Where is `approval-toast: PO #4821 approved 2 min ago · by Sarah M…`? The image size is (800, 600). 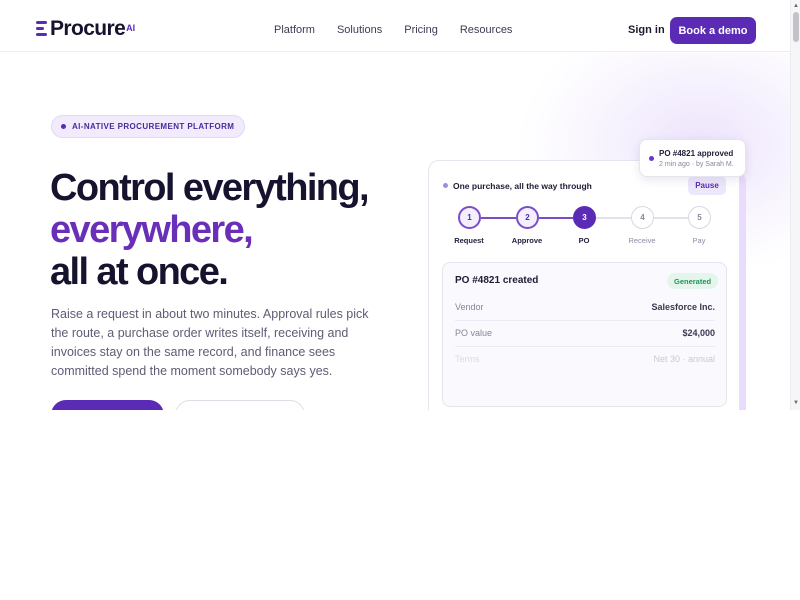 approval-toast: PO #4821 approved 2 min ago · by Sarah M… is located at coordinates (692, 158).